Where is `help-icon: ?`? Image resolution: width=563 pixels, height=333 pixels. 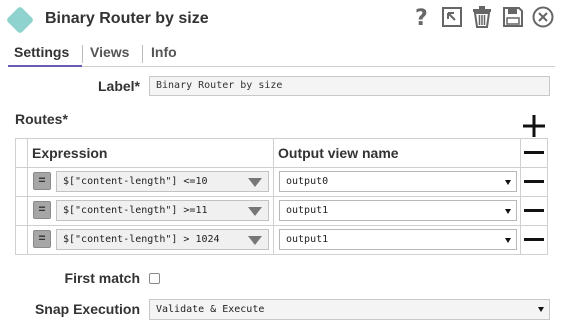
help-icon: ? is located at coordinates (422, 17).